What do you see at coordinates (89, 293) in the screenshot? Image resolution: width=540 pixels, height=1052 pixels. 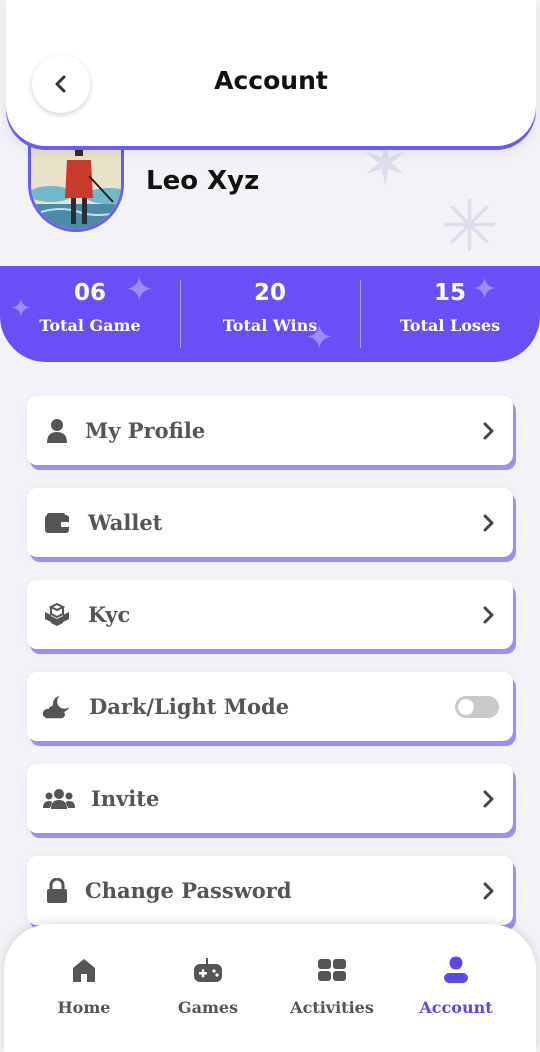 I see `stat-value: 06` at bounding box center [89, 293].